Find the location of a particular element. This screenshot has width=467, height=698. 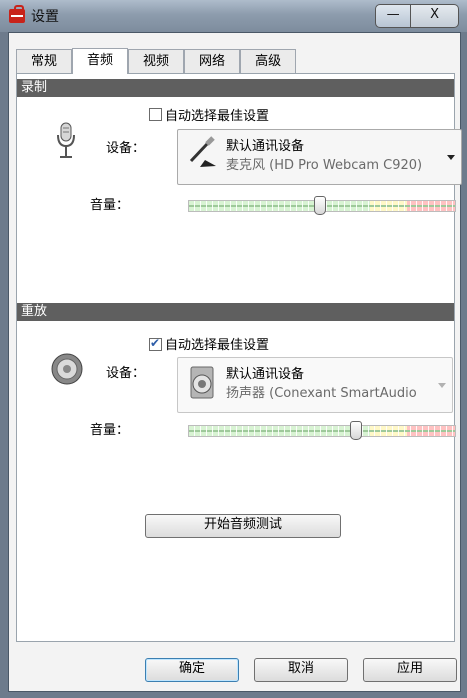

tab-advanced: 高级 is located at coordinates (268, 61).